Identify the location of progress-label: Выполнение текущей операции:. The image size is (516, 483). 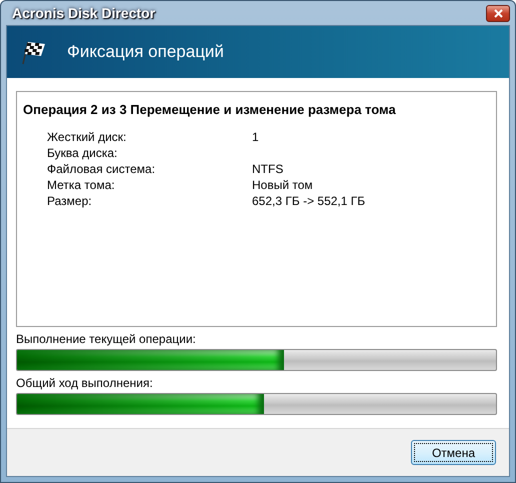
(106, 339).